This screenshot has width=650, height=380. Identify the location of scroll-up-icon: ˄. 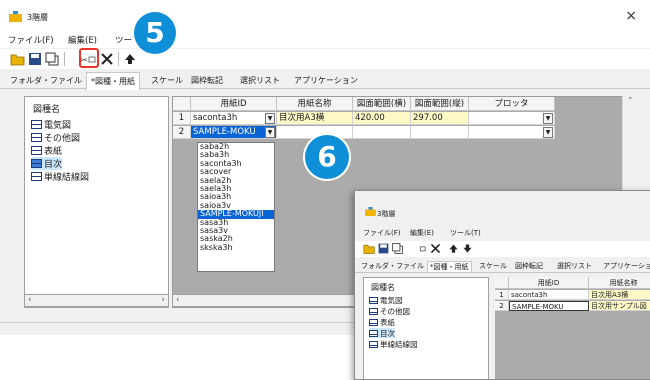
(630, 102).